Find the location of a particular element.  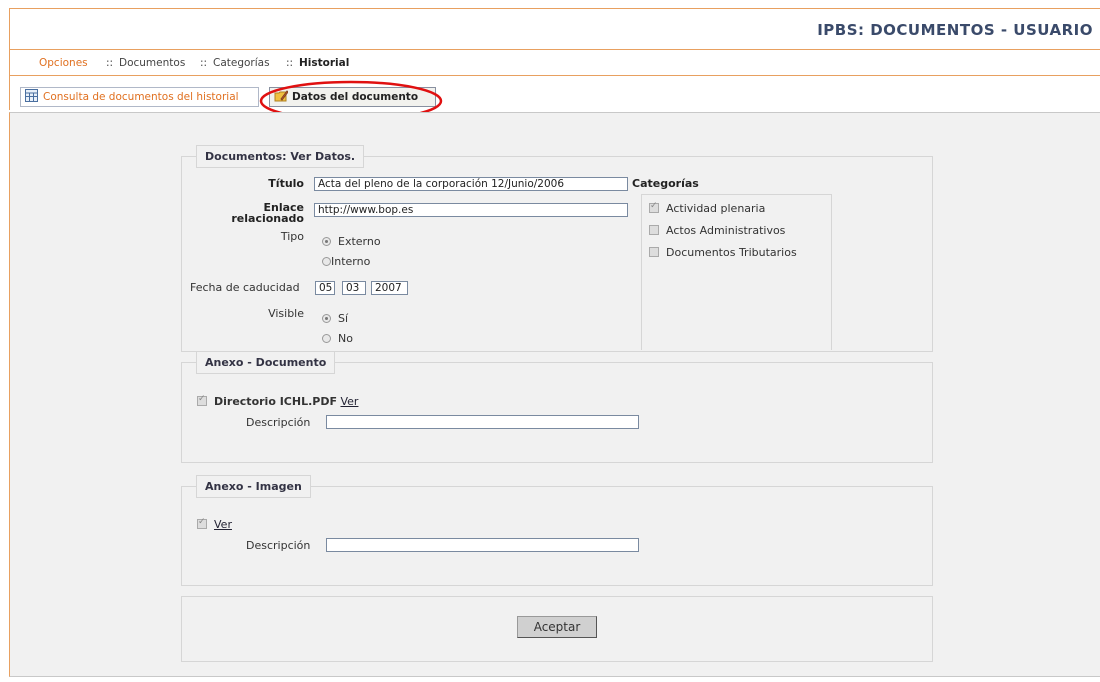

enlace-label: Enlace relacionado is located at coordinates (267, 213).